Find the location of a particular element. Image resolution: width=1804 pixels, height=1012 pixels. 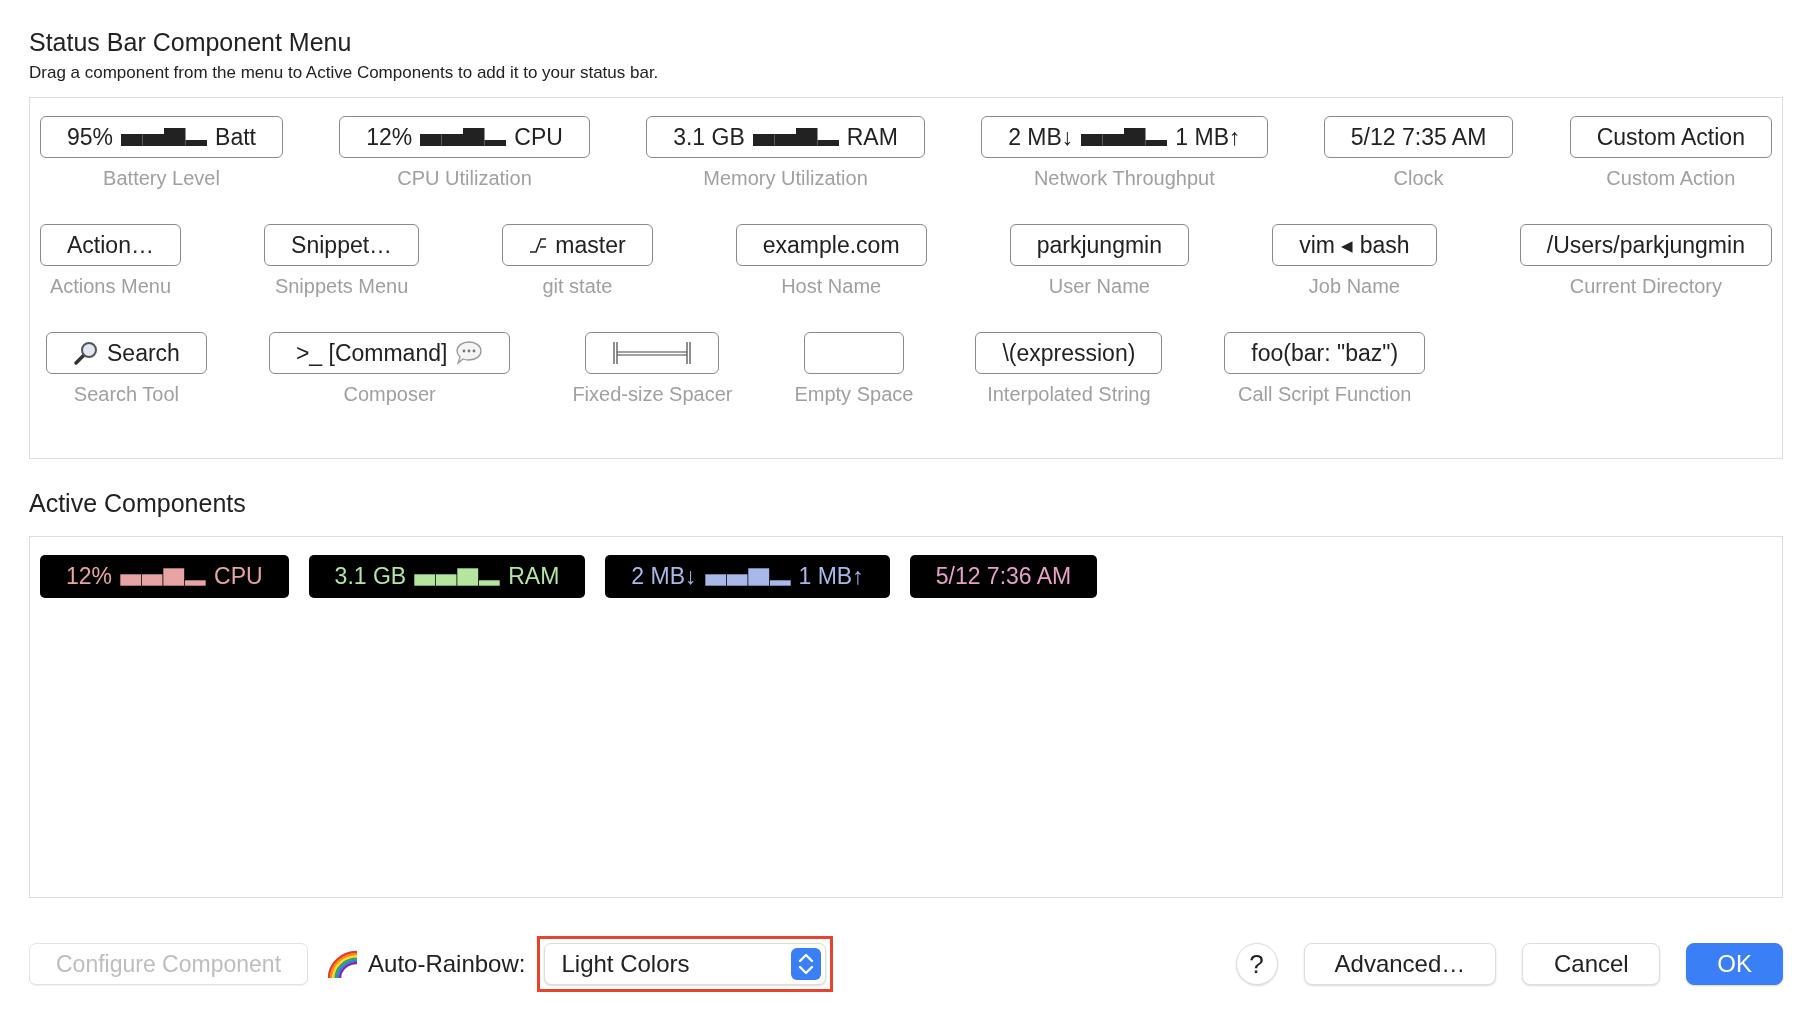

component-label: Job Name is located at coordinates (1354, 286).